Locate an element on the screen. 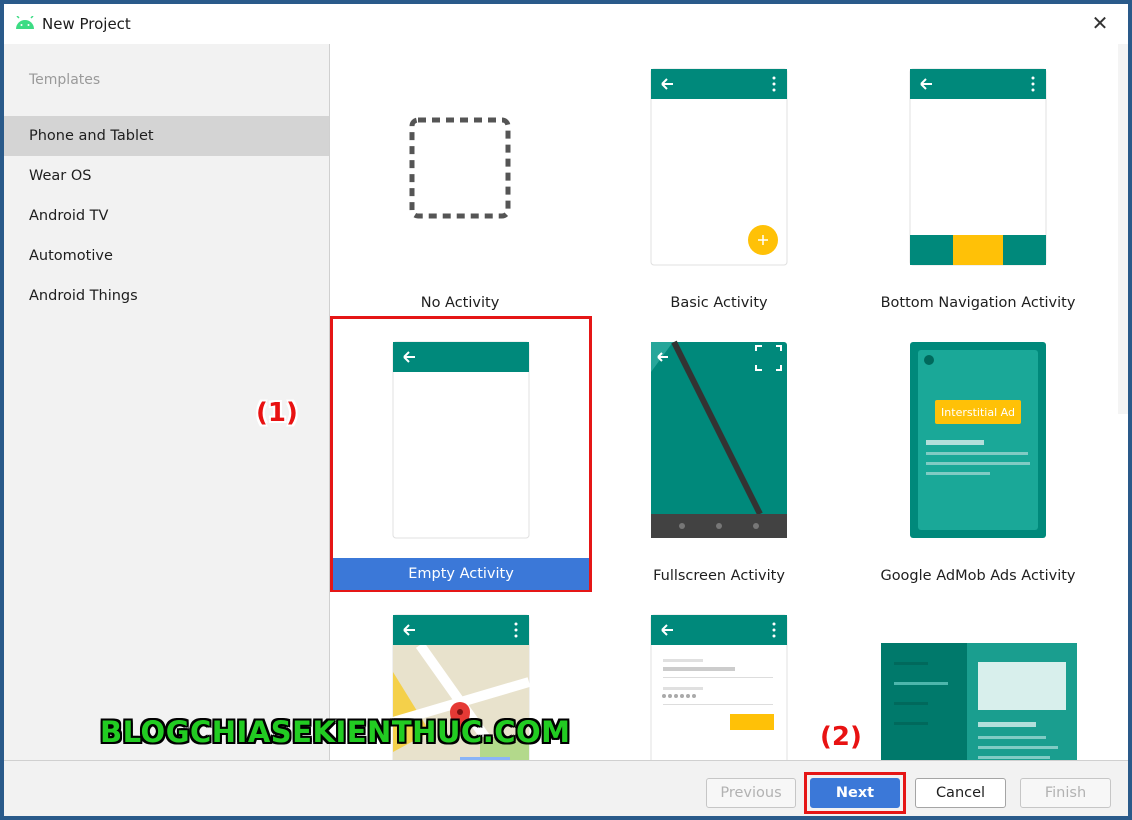  next-button: Next is located at coordinates (855, 793).